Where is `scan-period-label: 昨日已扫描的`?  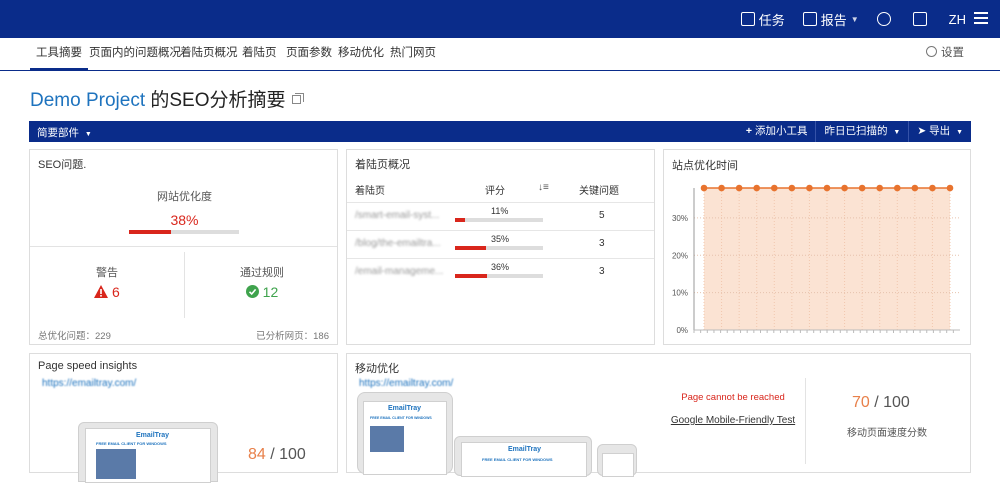
scan-period-label: 昨日已扫描的 is located at coordinates (856, 131).